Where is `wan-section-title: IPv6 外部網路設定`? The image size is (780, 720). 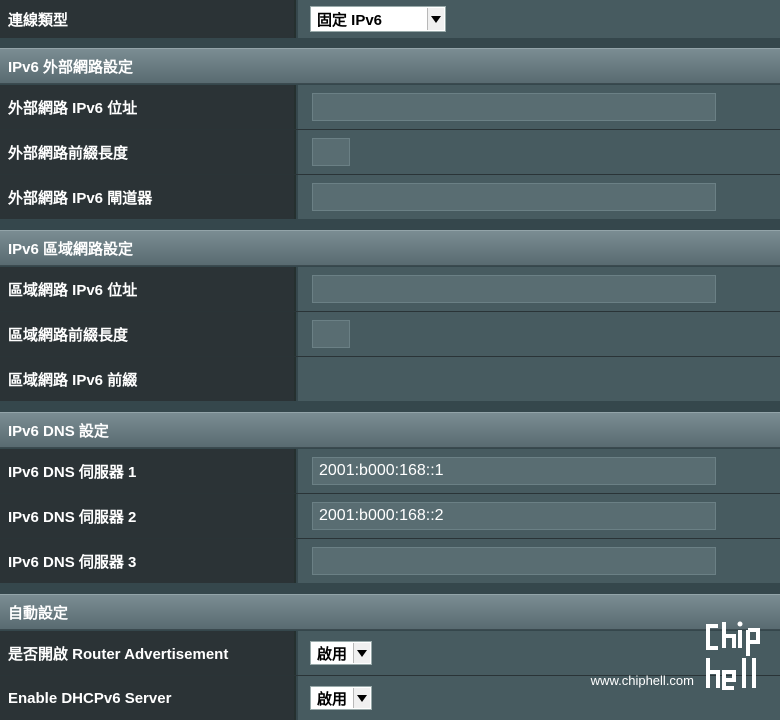 wan-section-title: IPv6 外部網路設定 is located at coordinates (71, 67).